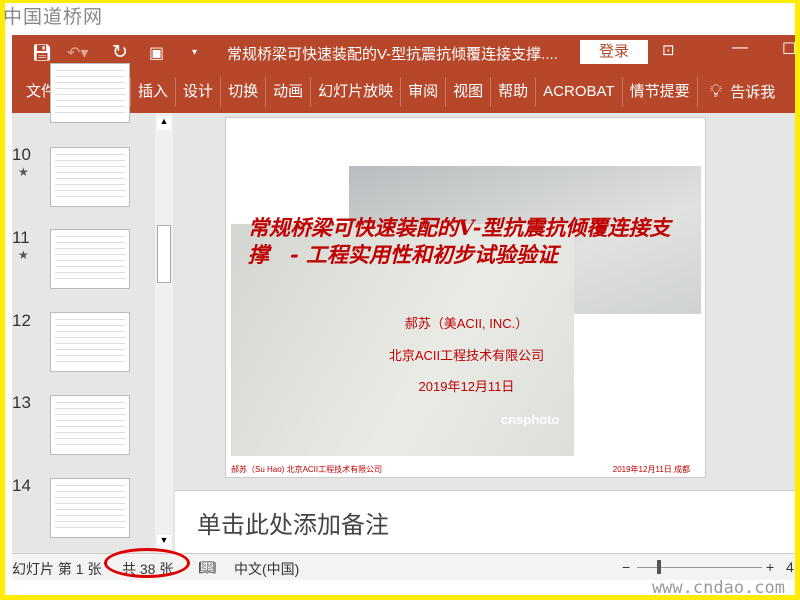 This screenshot has width=800, height=600. Describe the element at coordinates (473, 241) in the screenshot. I see `slide-title: 常规桥梁可快速装配的V-型抗震抗倾覆连接支撑 - 工程实用性和初步试验验证` at that location.